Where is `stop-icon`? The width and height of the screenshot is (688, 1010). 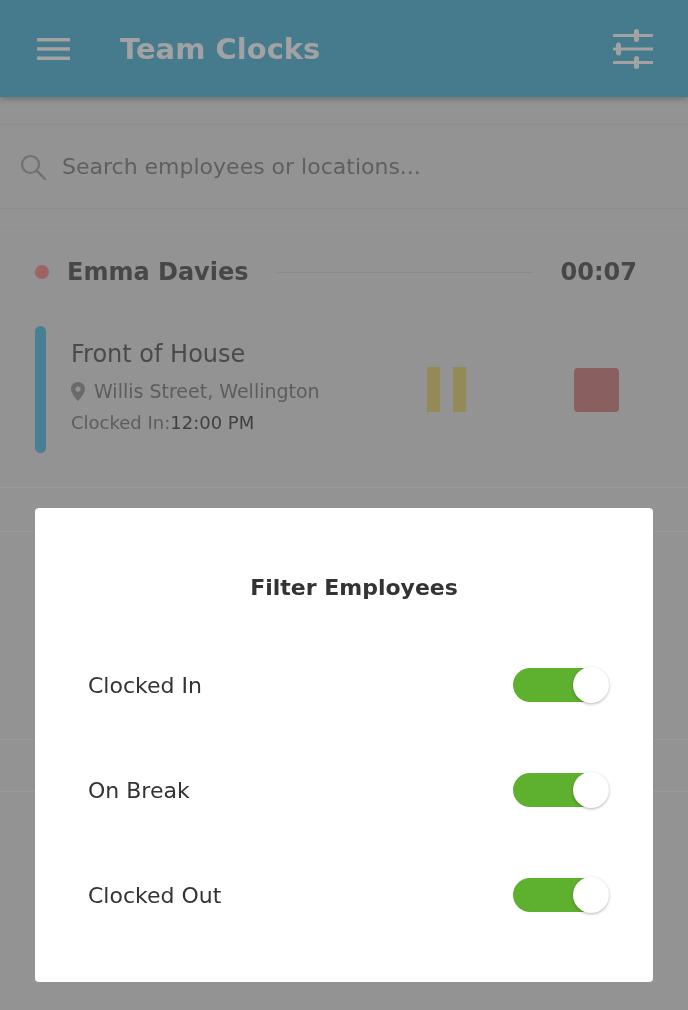
stop-icon is located at coordinates (596, 390).